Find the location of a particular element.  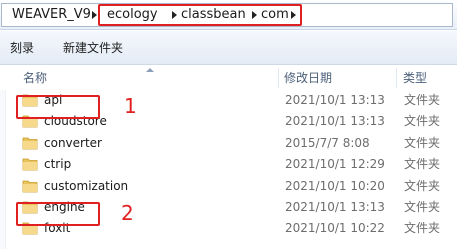

chevron-right-icon is located at coordinates (94, 15).